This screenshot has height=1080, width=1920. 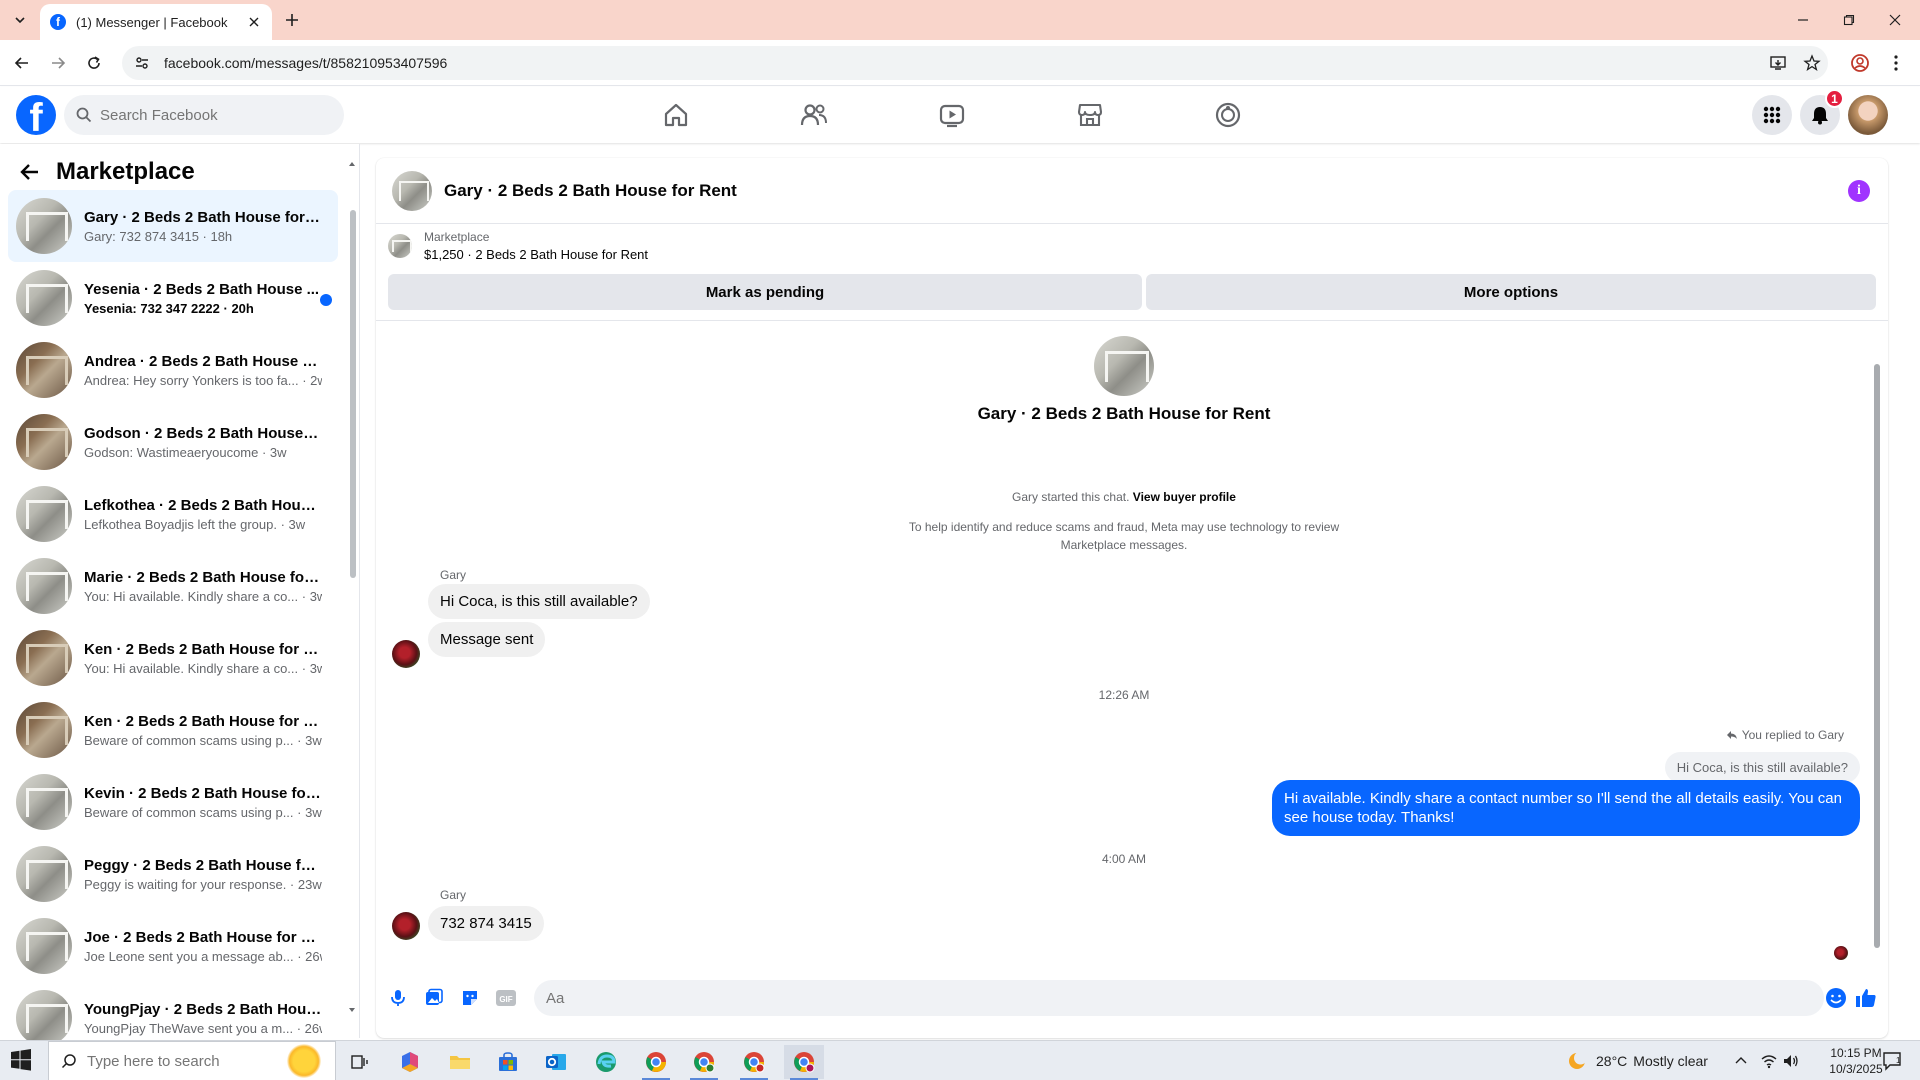 What do you see at coordinates (460, 1062) in the screenshot?
I see `file-explorer-icon` at bounding box center [460, 1062].